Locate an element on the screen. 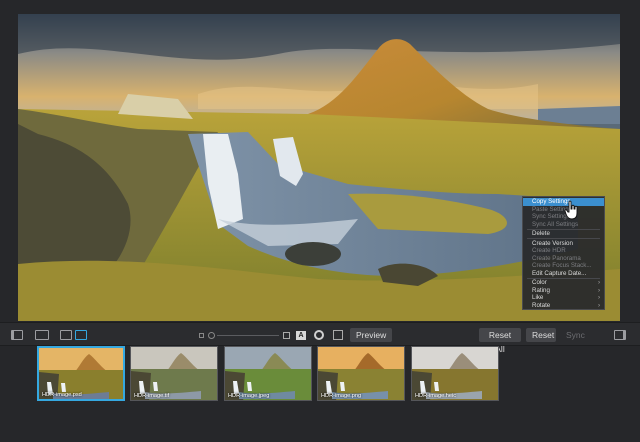  preview-button: Preview is located at coordinates (371, 335).